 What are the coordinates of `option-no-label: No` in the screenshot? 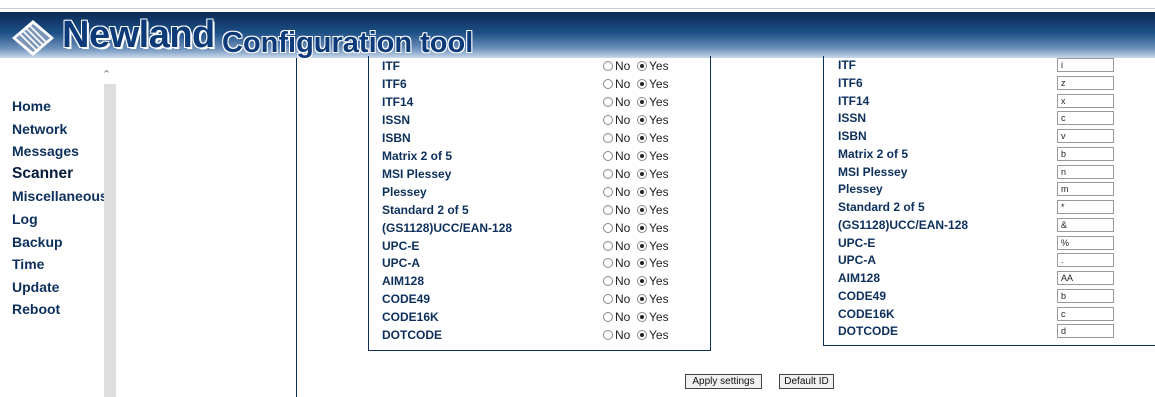 It's located at (623, 227).